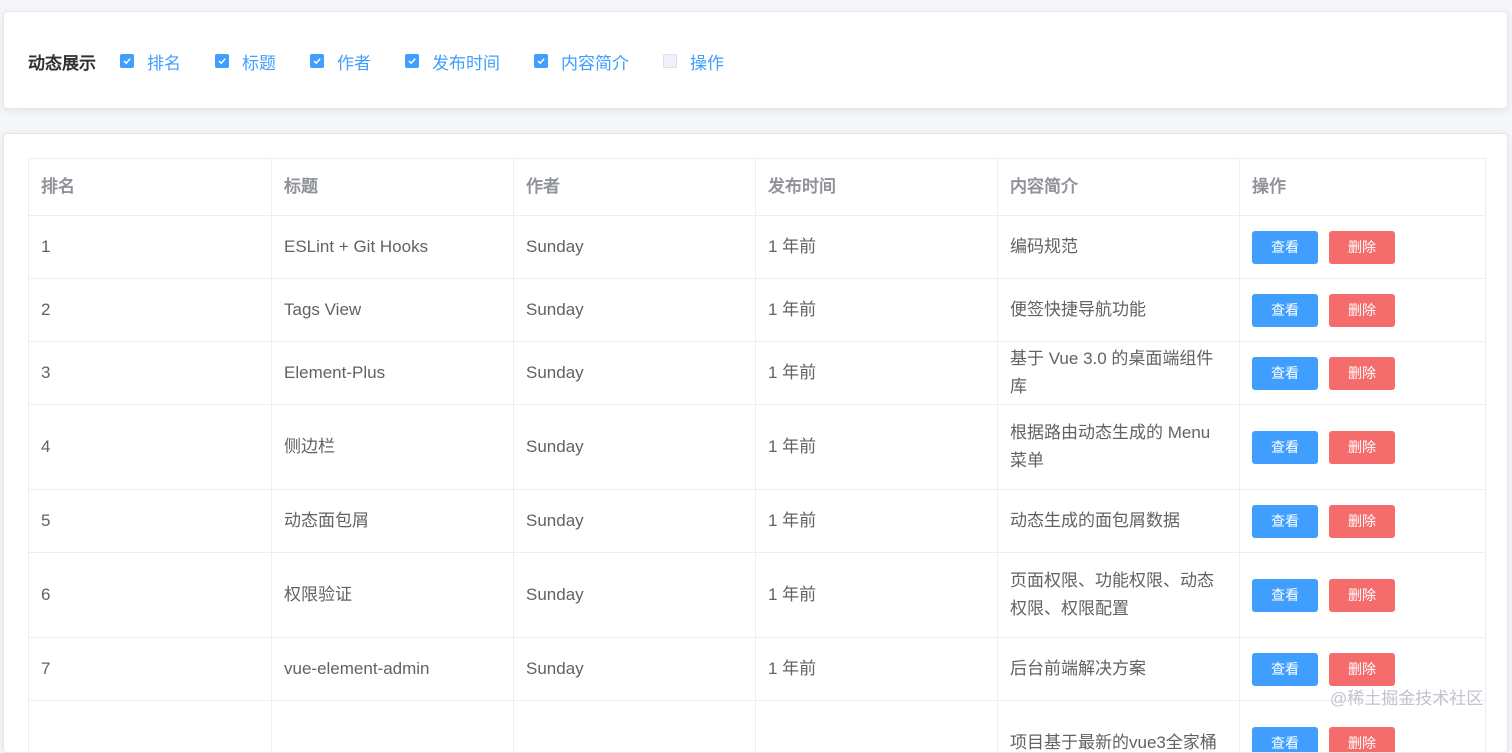  I want to click on column-header-actions: 操作, so click(1363, 187).